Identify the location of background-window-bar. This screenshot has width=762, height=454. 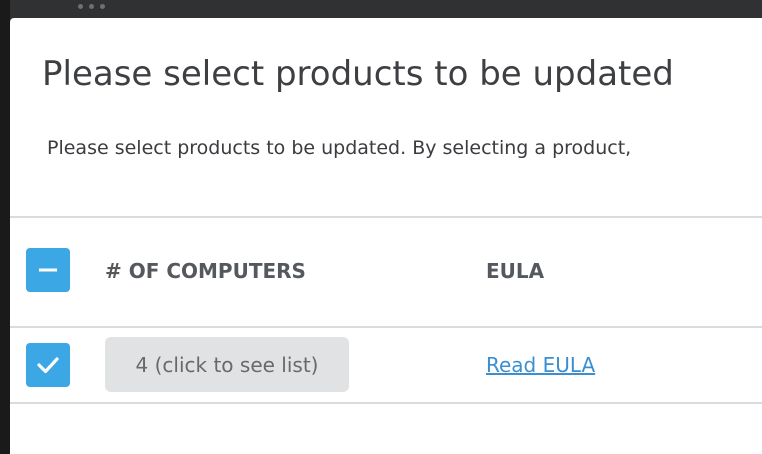
(381, 10).